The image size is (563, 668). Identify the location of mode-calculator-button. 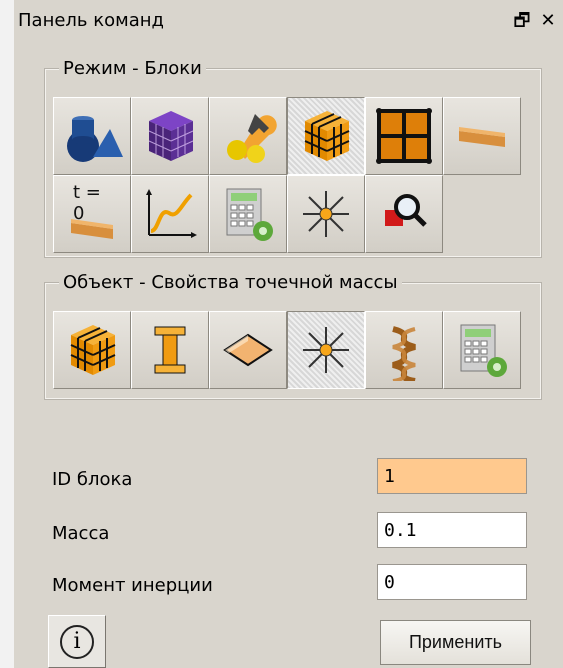
(248, 214).